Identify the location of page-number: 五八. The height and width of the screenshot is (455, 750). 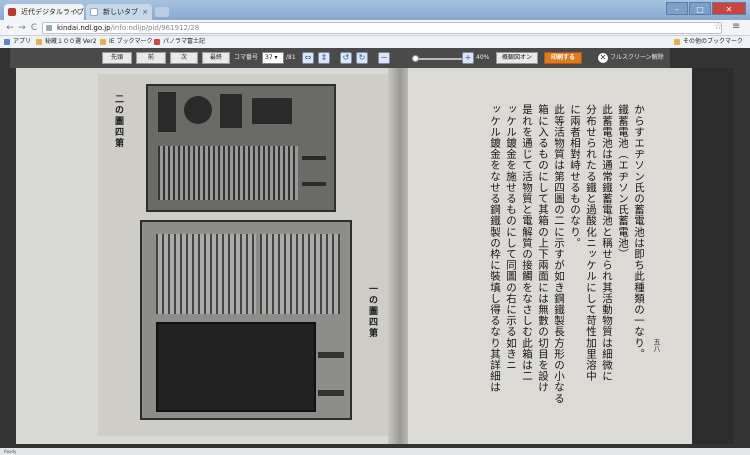
(657, 345).